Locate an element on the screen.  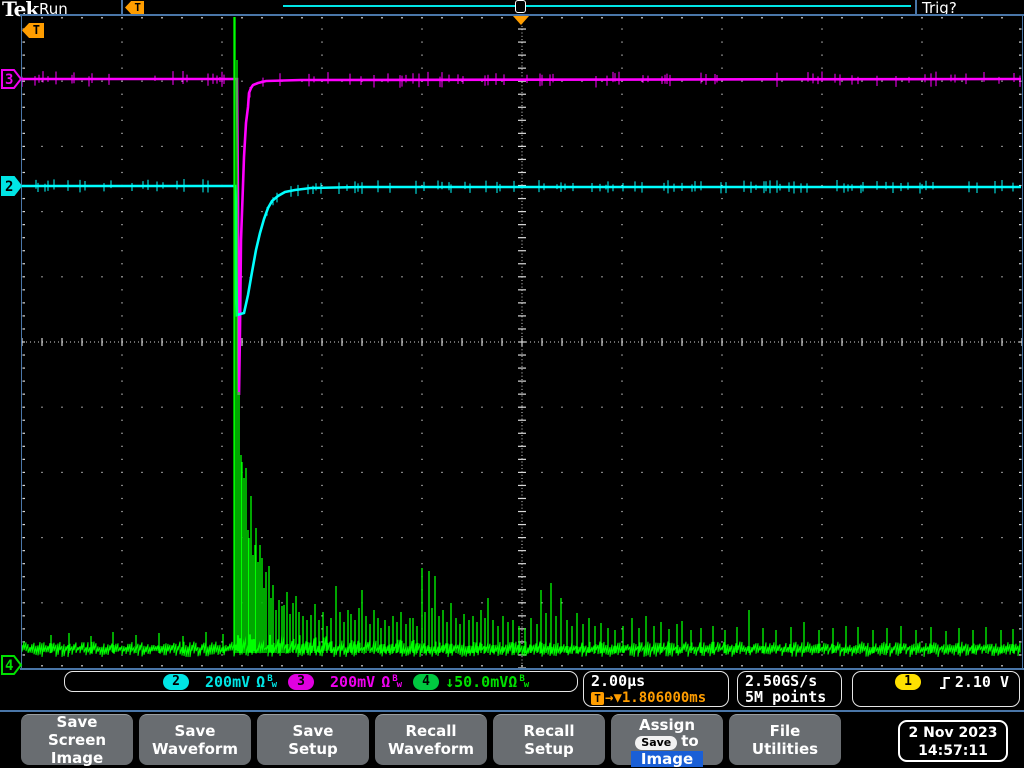
ch4-scale: ↓50.0mV is located at coordinates (477, 681).